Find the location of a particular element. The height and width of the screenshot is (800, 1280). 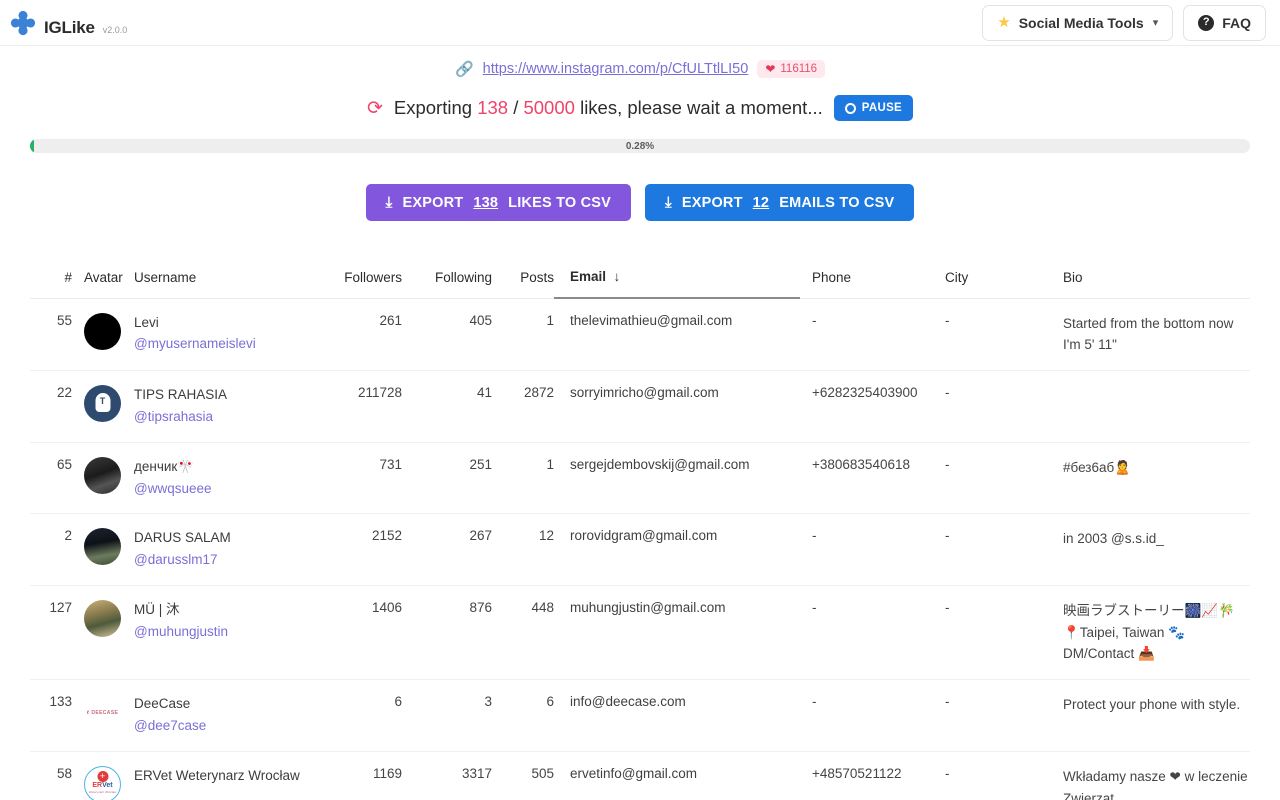

email-value: thelevimathieu@gmail.com is located at coordinates (677, 335).